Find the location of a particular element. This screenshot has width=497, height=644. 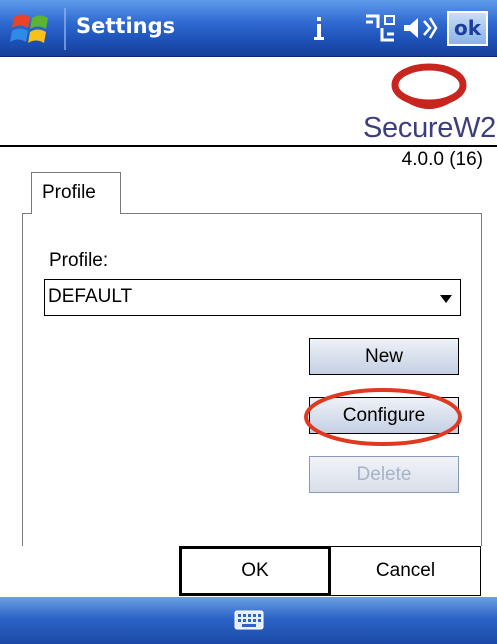

volume-icon is located at coordinates (420, 28).